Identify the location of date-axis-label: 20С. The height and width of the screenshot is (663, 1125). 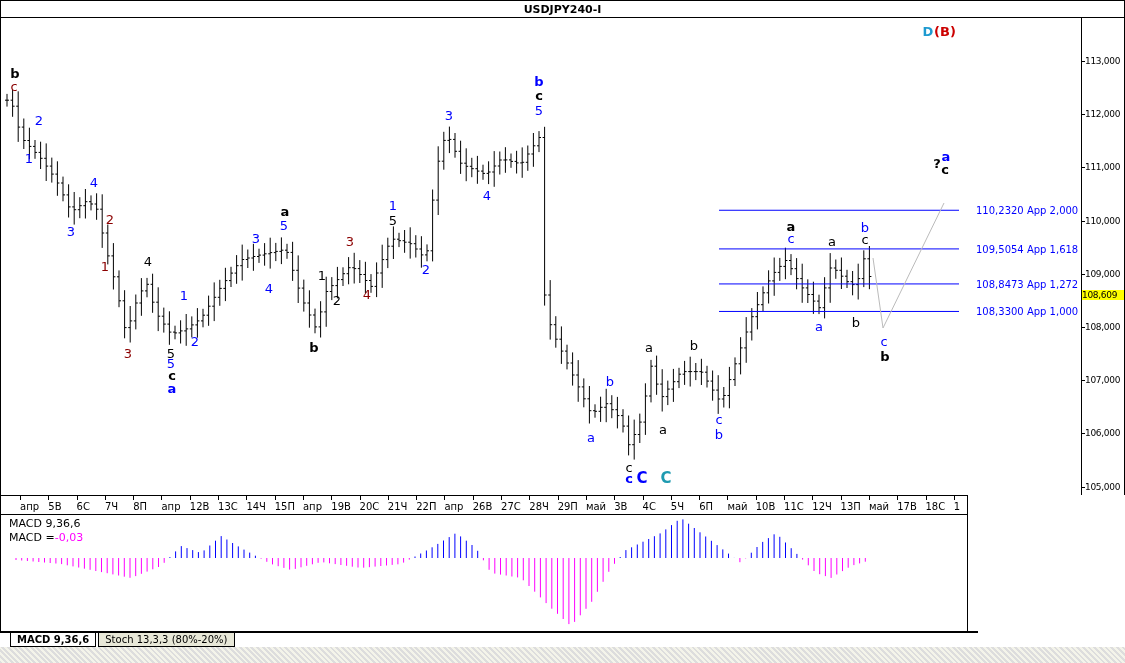
(373, 505).